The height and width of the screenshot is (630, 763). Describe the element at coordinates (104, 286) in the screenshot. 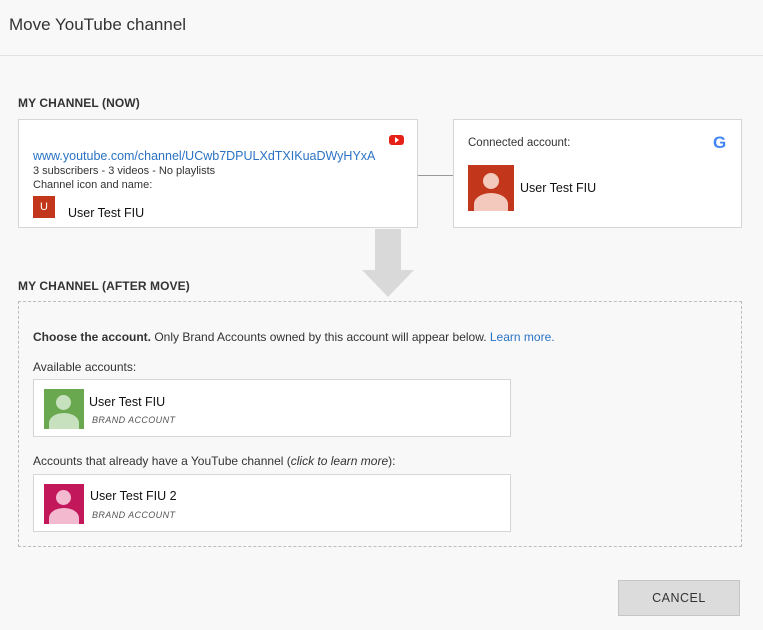

I see `after-section-title: MY CHANNEL (AFTER MOVE)` at that location.